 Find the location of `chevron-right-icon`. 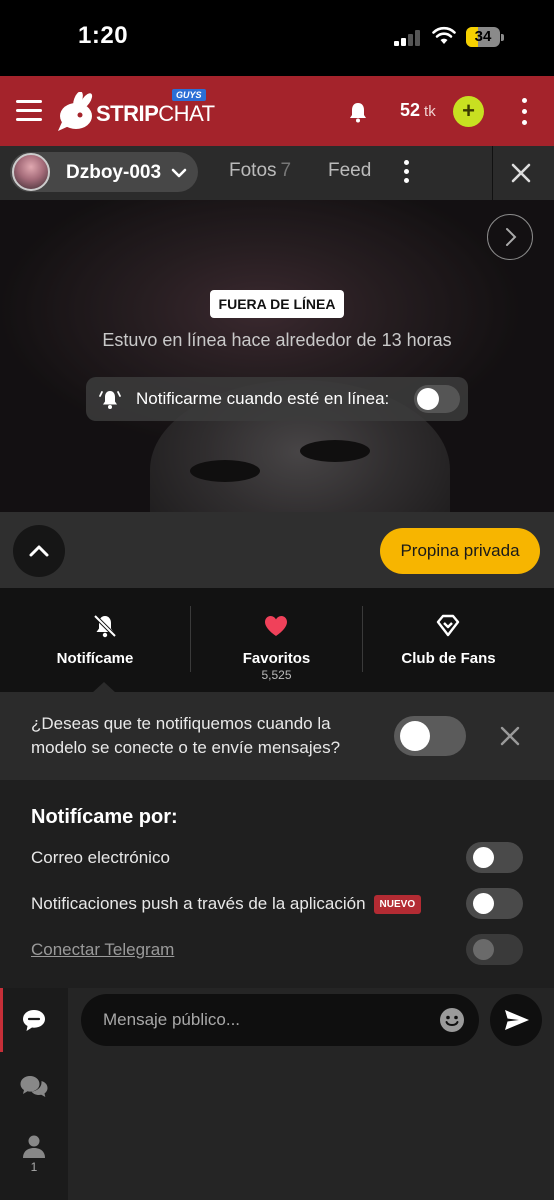

chevron-right-icon is located at coordinates (511, 237).